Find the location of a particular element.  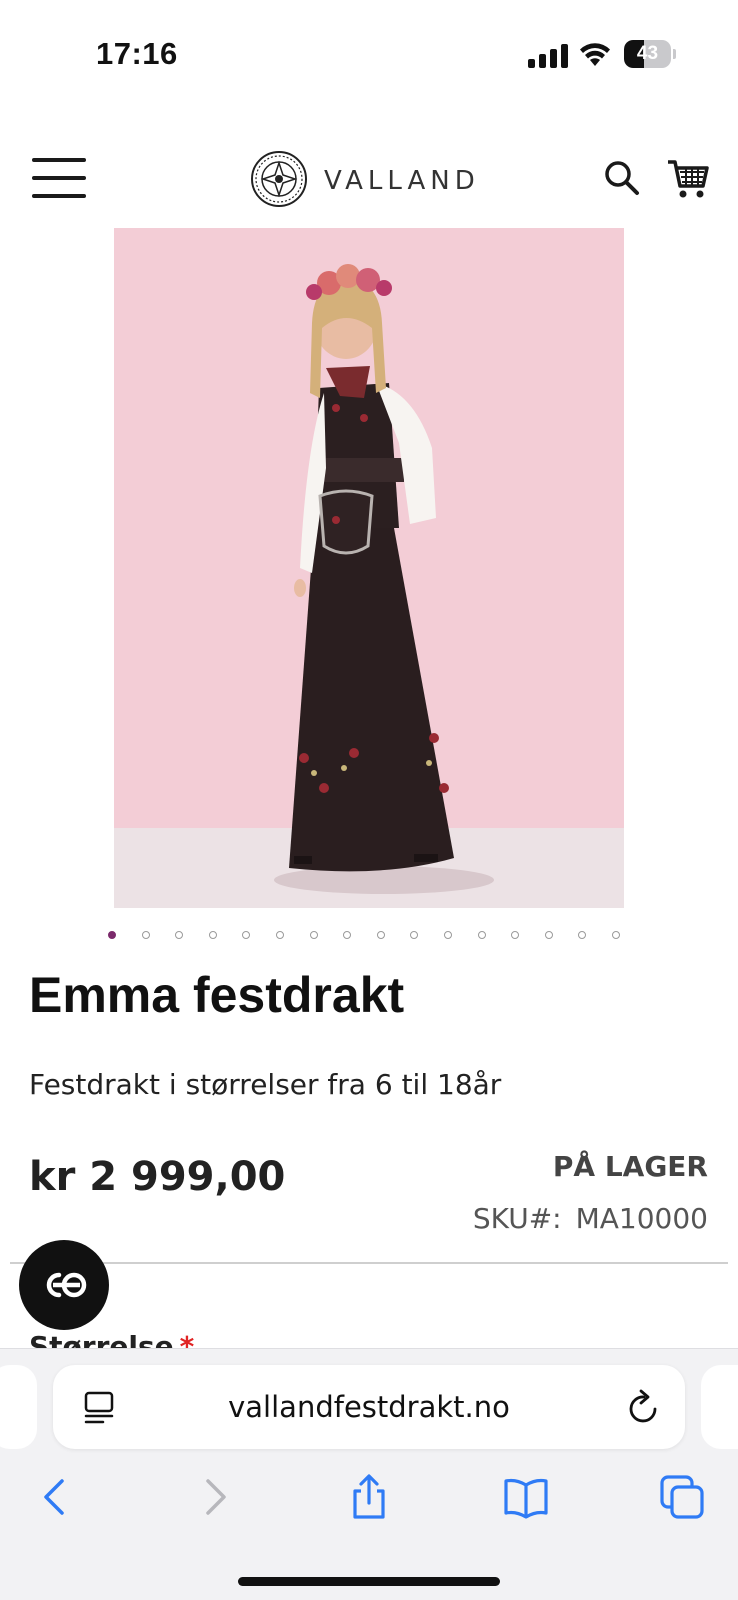

forward-arrow-icon is located at coordinates (214, 1497).